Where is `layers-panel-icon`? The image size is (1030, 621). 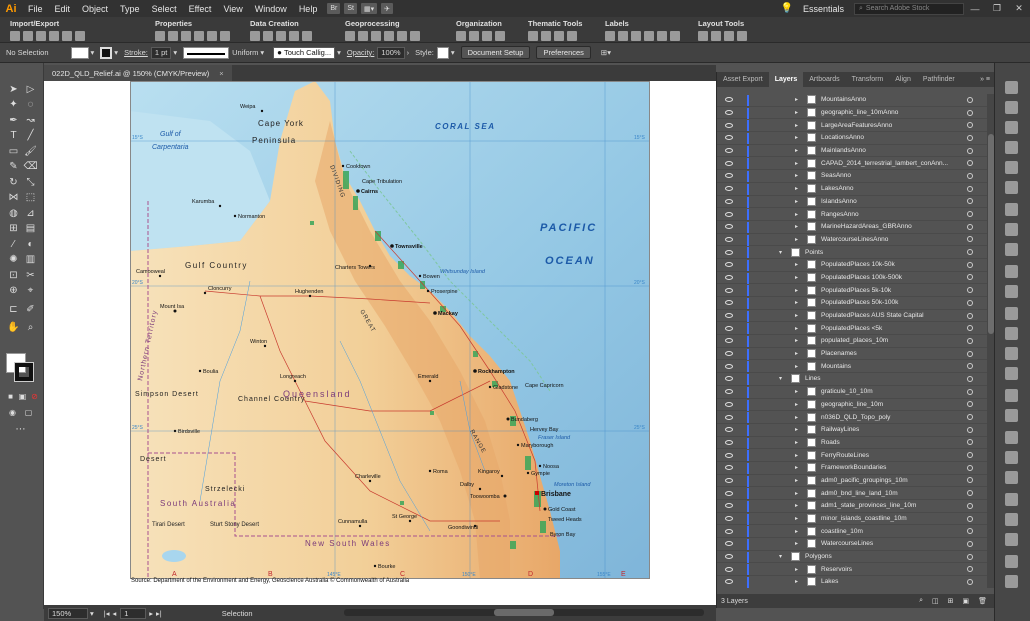
layers-panel-icon is located at coordinates (1011, 333).